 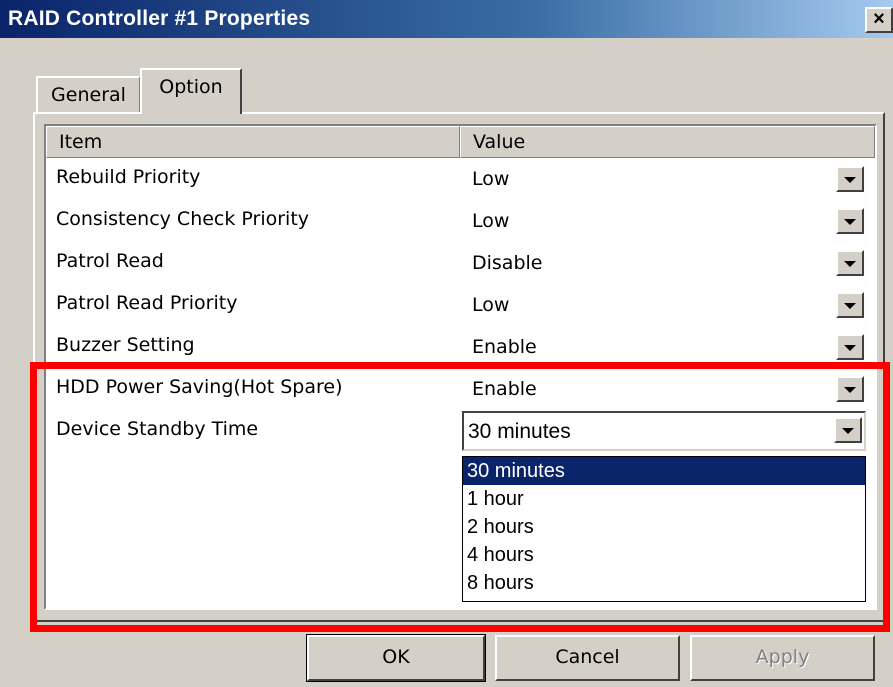 What do you see at coordinates (664, 583) in the screenshot?
I see `dropdown-option: 8 hours` at bounding box center [664, 583].